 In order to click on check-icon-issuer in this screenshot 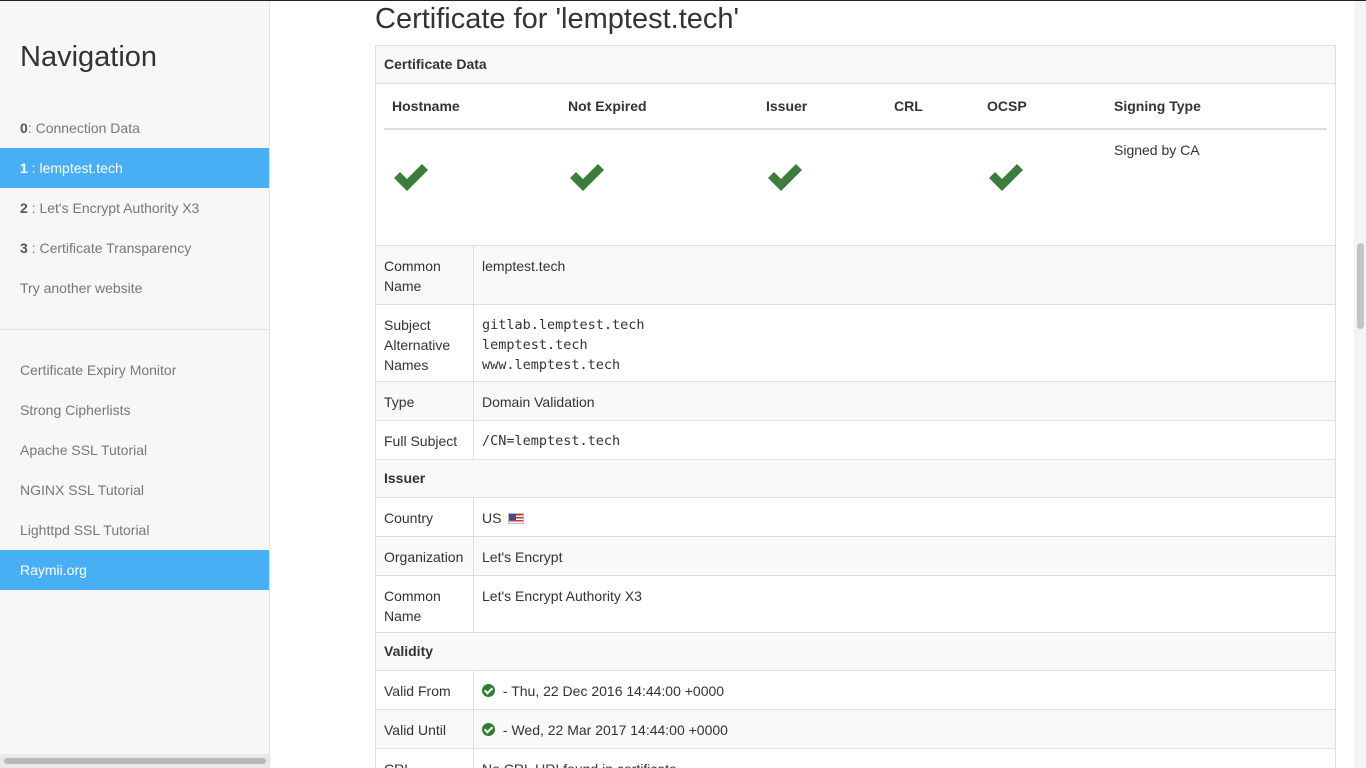, I will do `click(785, 177)`.